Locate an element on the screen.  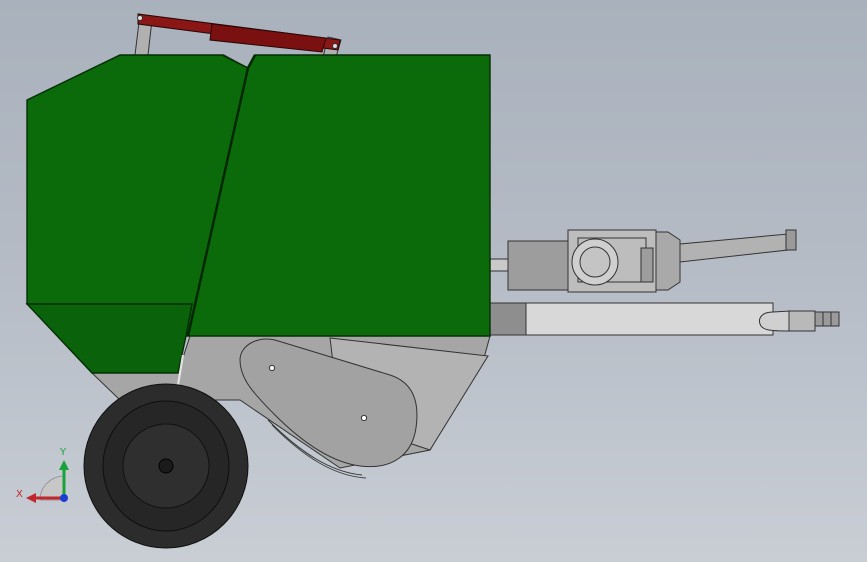
x-axis-label: X is located at coordinates (19, 494).